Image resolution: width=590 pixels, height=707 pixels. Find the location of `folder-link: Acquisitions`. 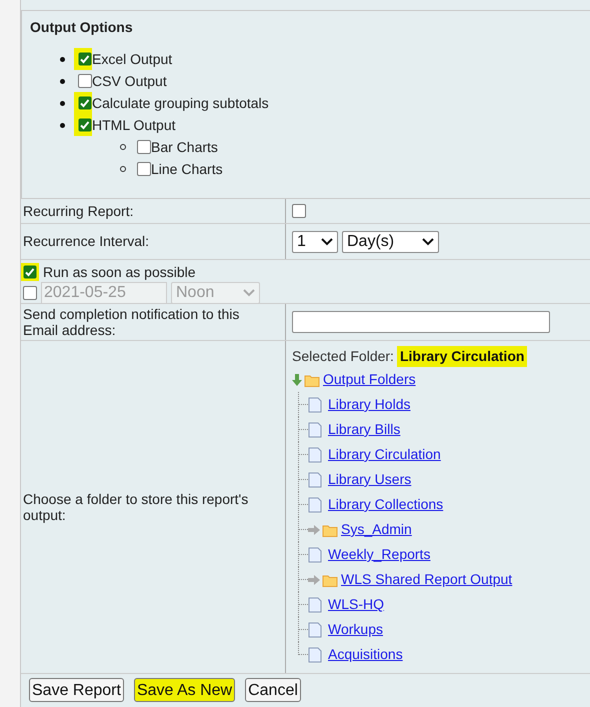

folder-link: Acquisitions is located at coordinates (365, 654).